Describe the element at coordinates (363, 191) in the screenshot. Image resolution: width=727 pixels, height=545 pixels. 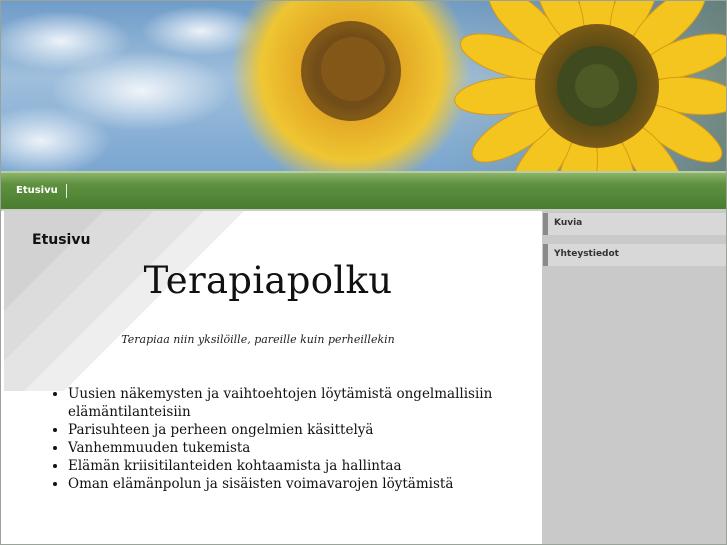
I see `main-navigation-bar: Etusivu` at that location.